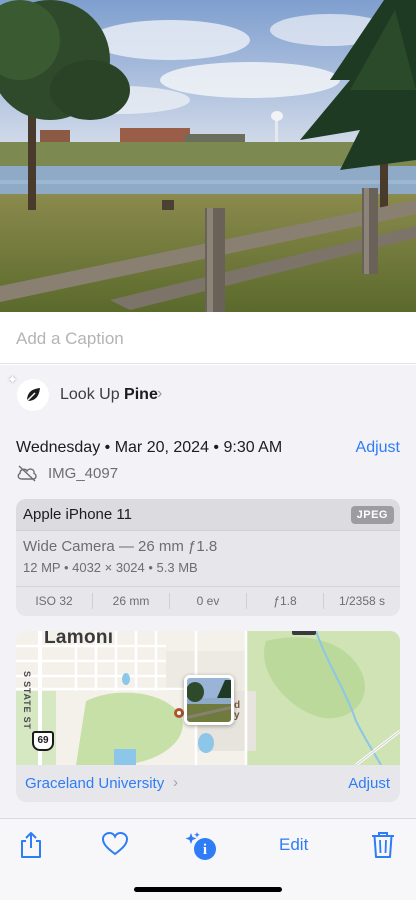 This screenshot has height=900, width=416. Describe the element at coordinates (131, 601) in the screenshot. I see `exif-focal-length: 26 mm` at that location.